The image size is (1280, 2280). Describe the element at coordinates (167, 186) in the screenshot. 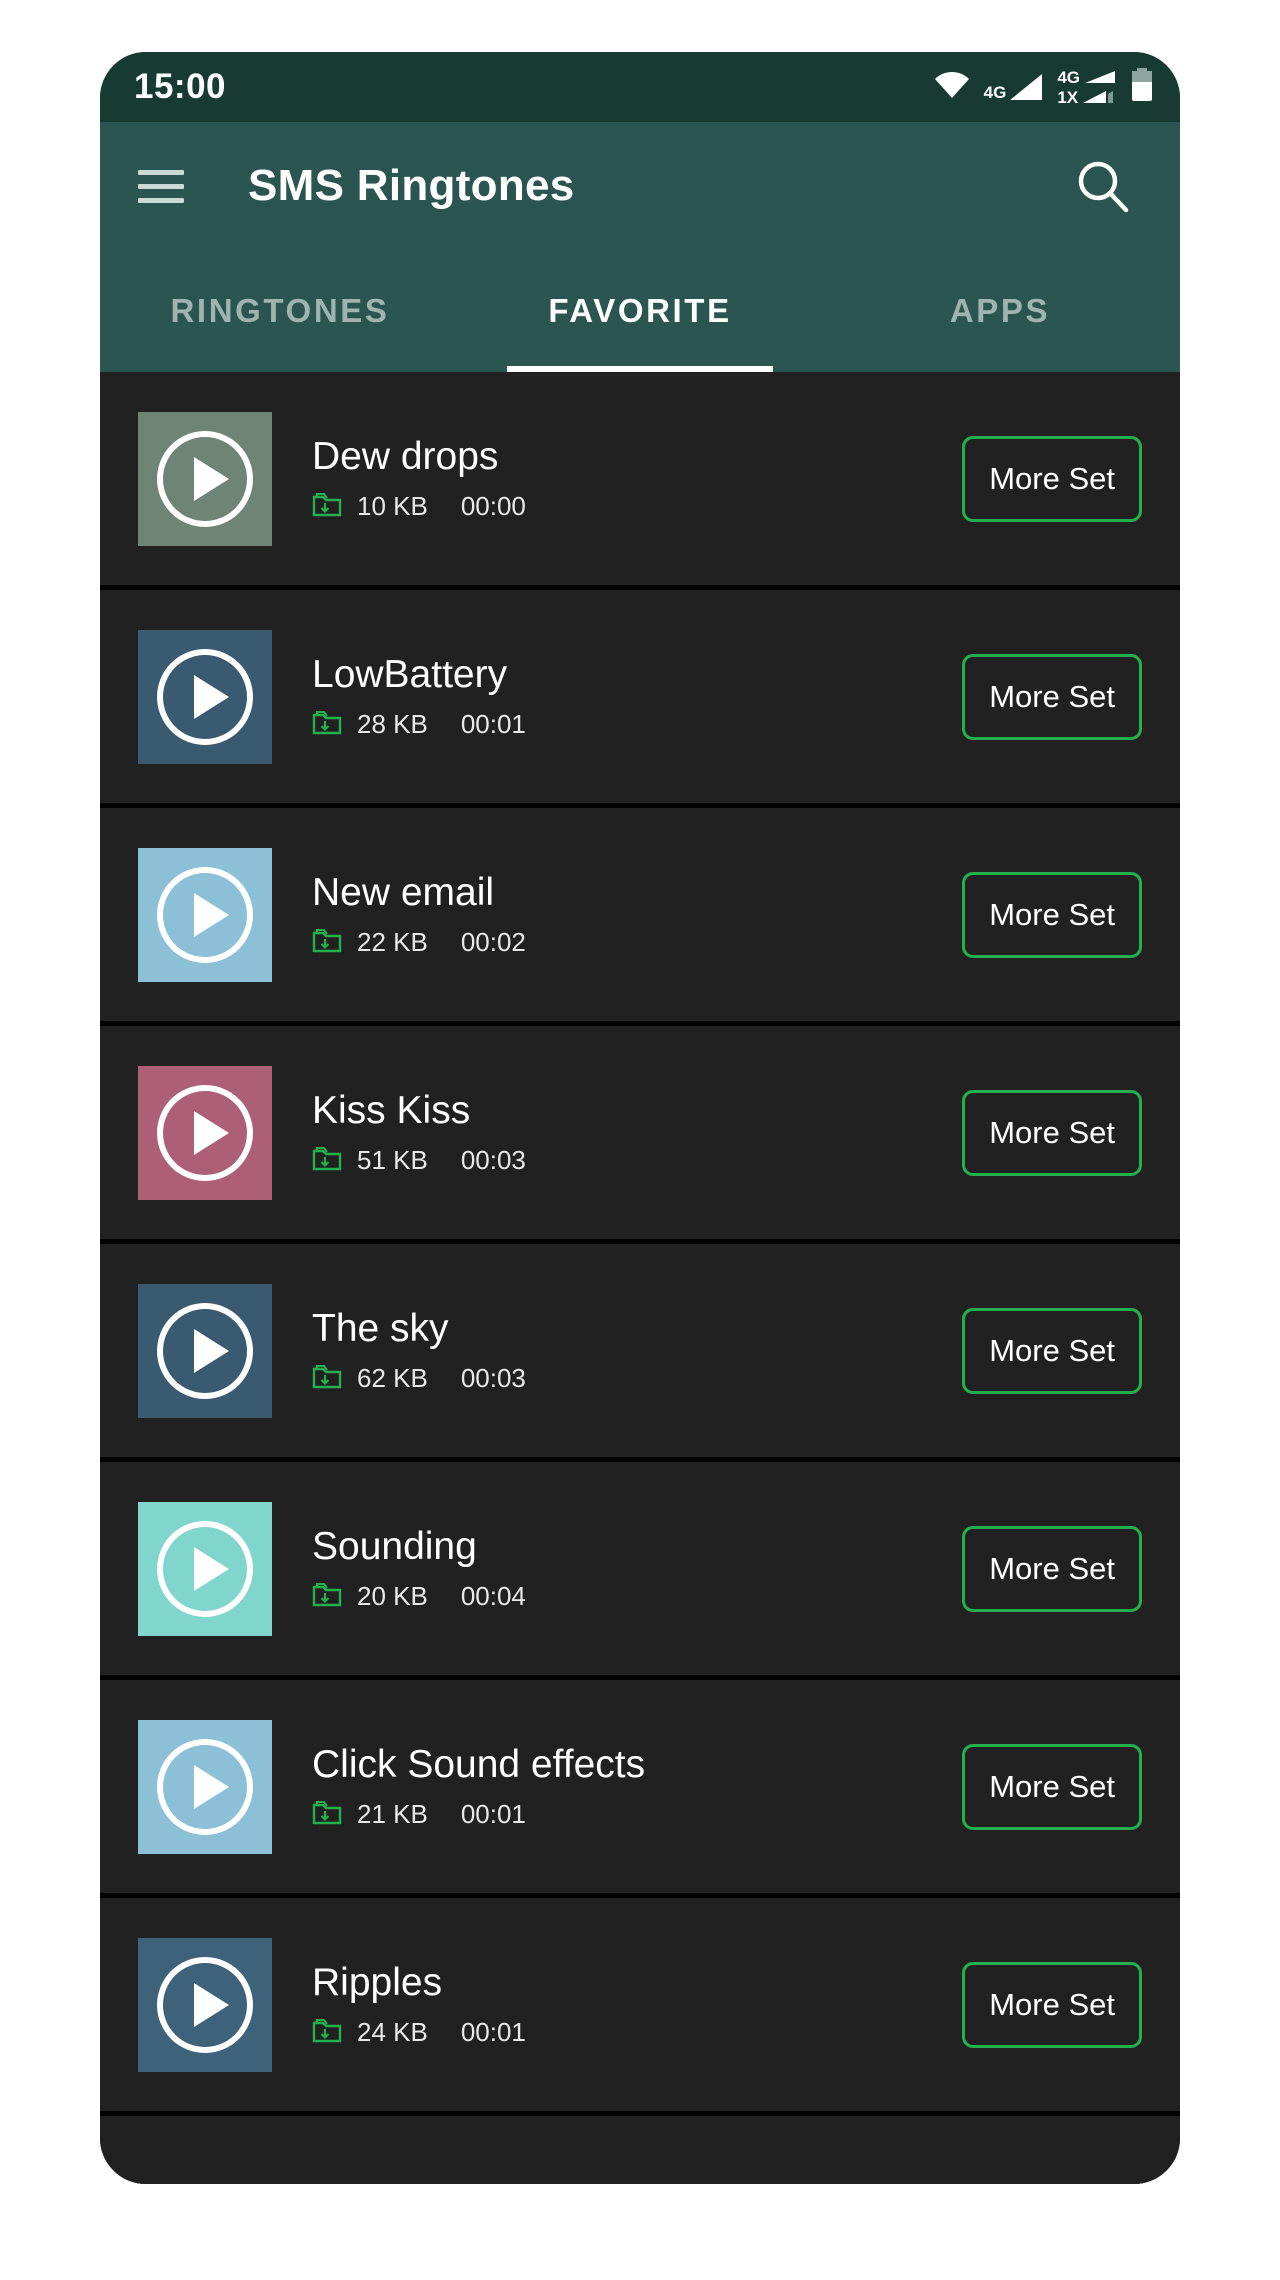

I see `hamburger-menu-icon` at that location.